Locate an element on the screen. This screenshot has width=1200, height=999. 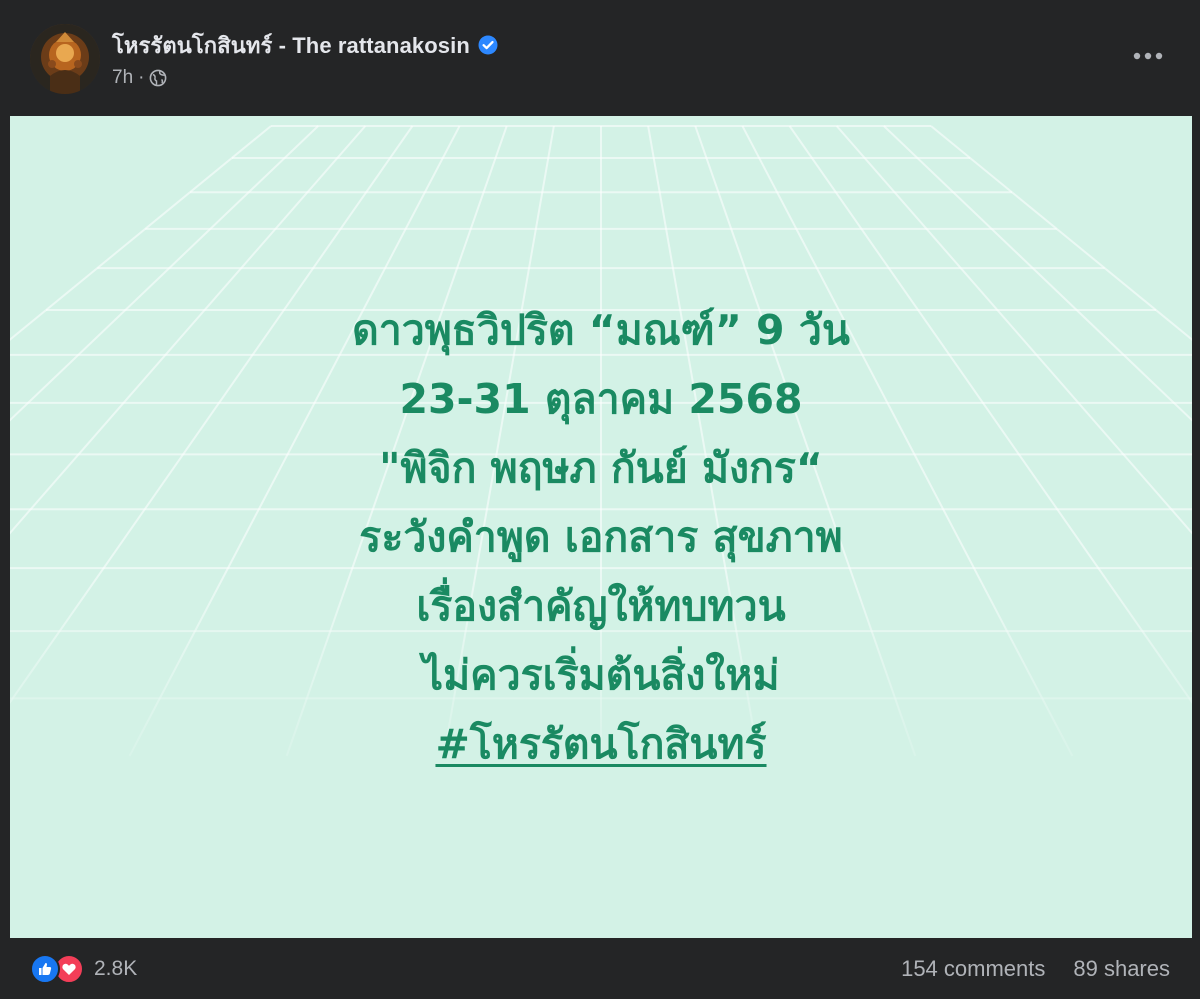
quote-line: ดาวพุธวิปริต “มณฑ์” 9 วัน is located at coordinates (601, 330).